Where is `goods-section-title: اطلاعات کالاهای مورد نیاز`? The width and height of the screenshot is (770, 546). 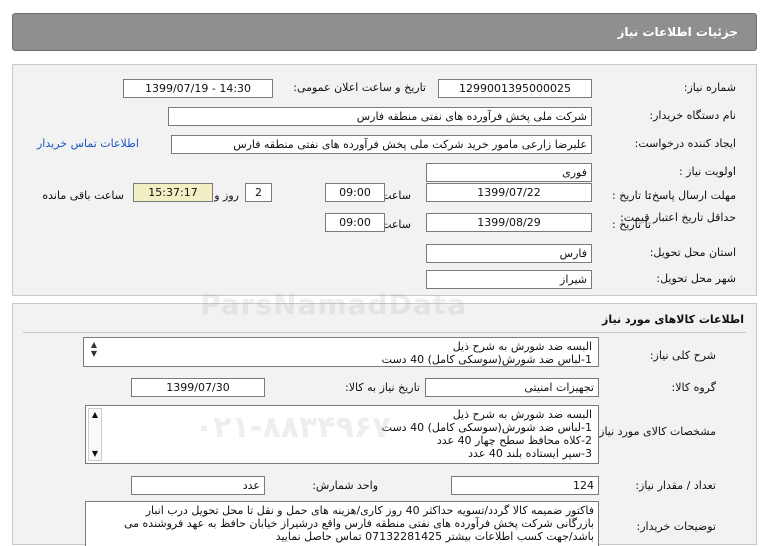
goods-section-title: اطلاعات کالاهای مورد نیاز is located at coordinates (673, 319).